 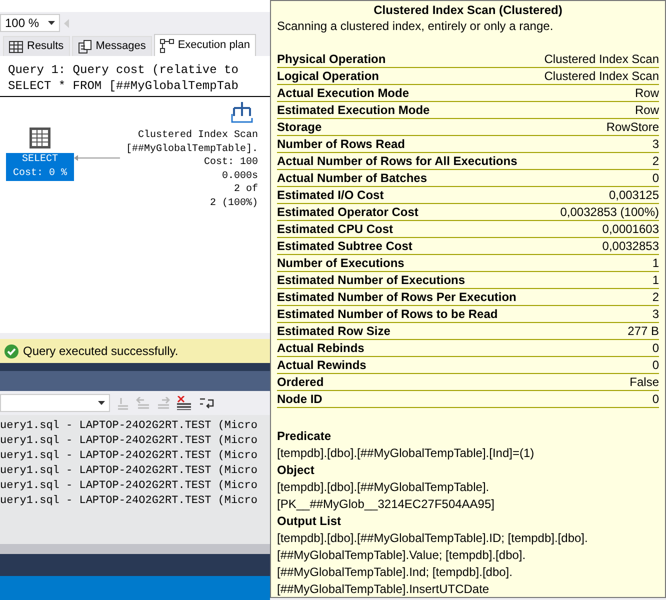 I want to click on property-name: Storage, so click(x=299, y=127).